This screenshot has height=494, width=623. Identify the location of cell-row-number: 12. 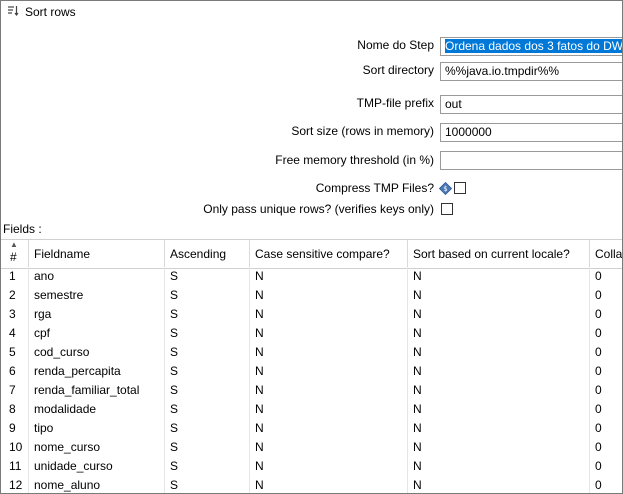
(15, 484).